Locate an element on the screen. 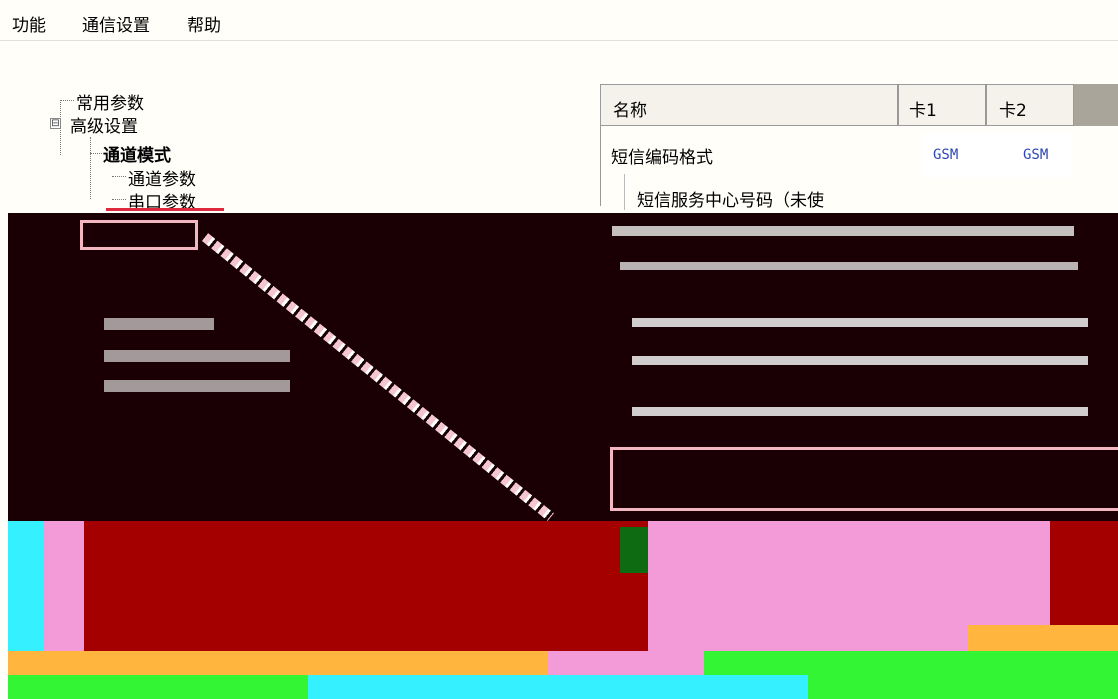  corrupted-green-block is located at coordinates (634, 550).